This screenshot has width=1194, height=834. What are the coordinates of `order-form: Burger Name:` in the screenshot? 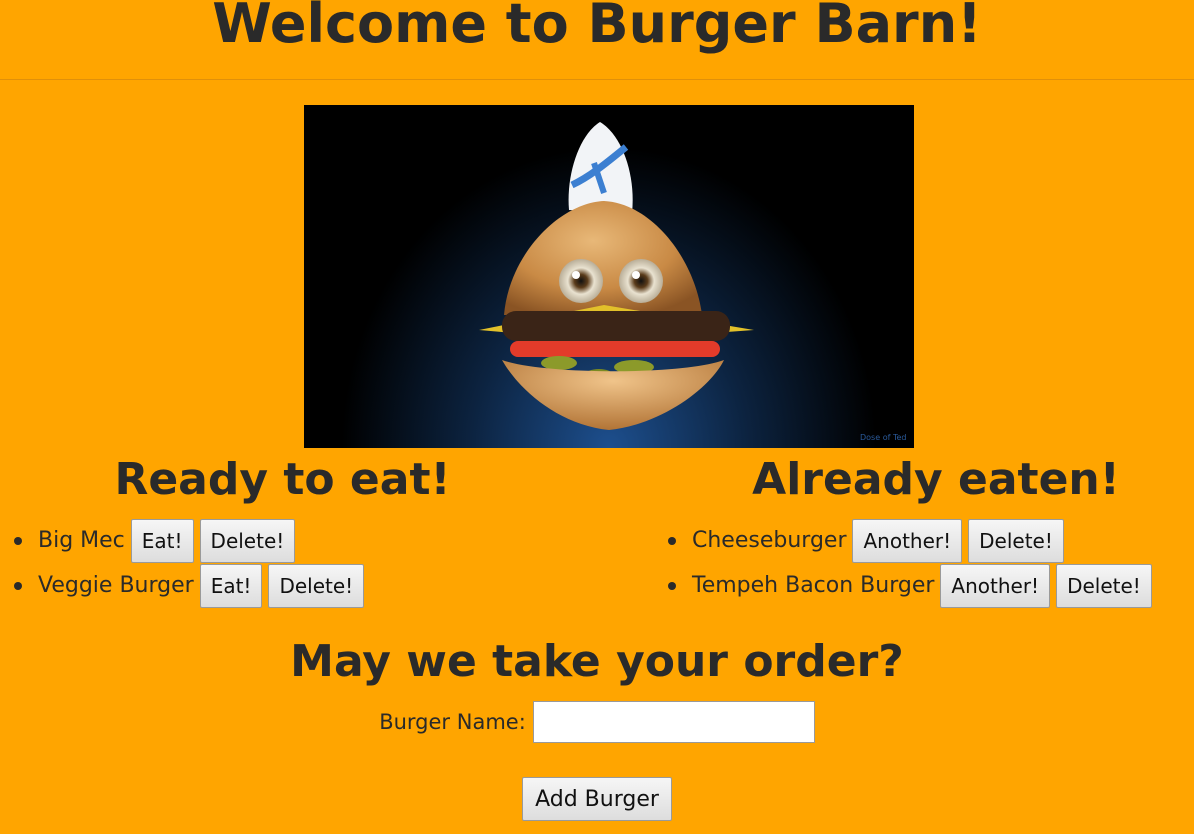 It's located at (597, 722).